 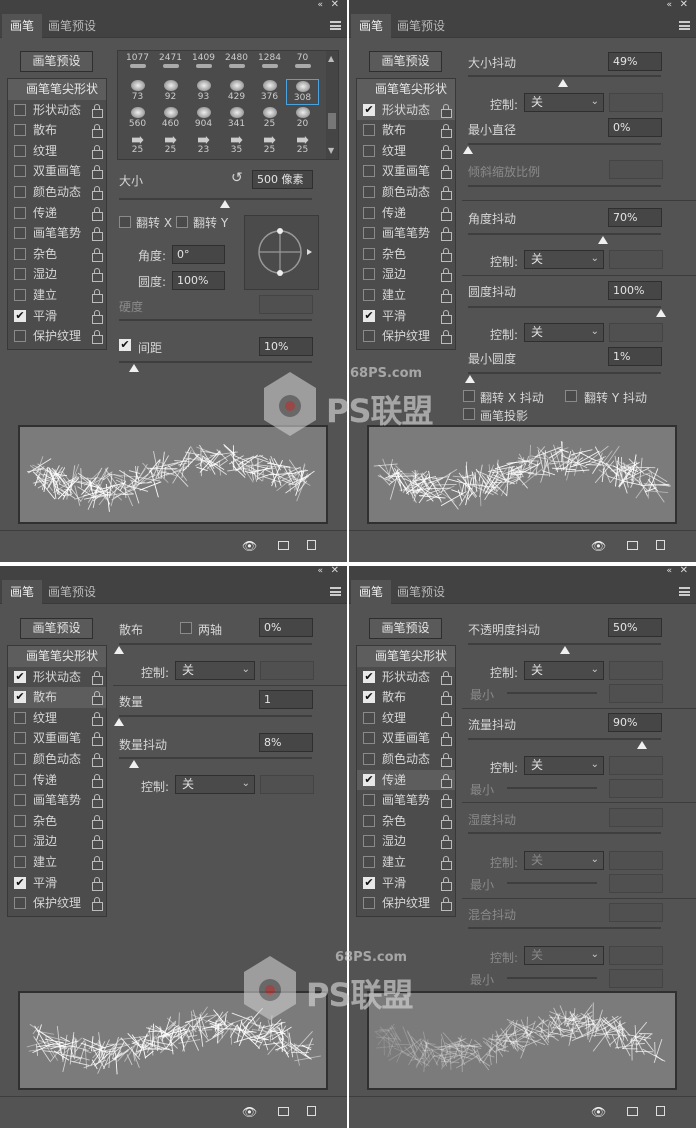 I want to click on list-item: ✔ 散布, so click(x=57, y=697).